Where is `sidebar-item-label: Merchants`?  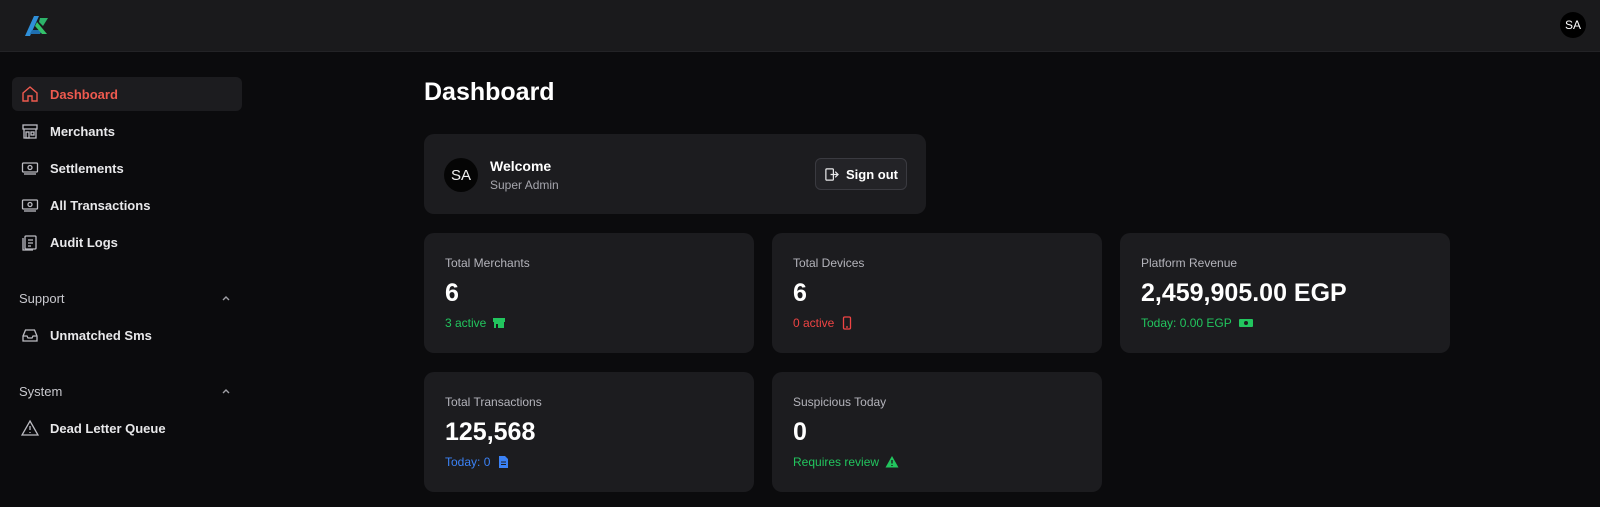 sidebar-item-label: Merchants is located at coordinates (83, 131).